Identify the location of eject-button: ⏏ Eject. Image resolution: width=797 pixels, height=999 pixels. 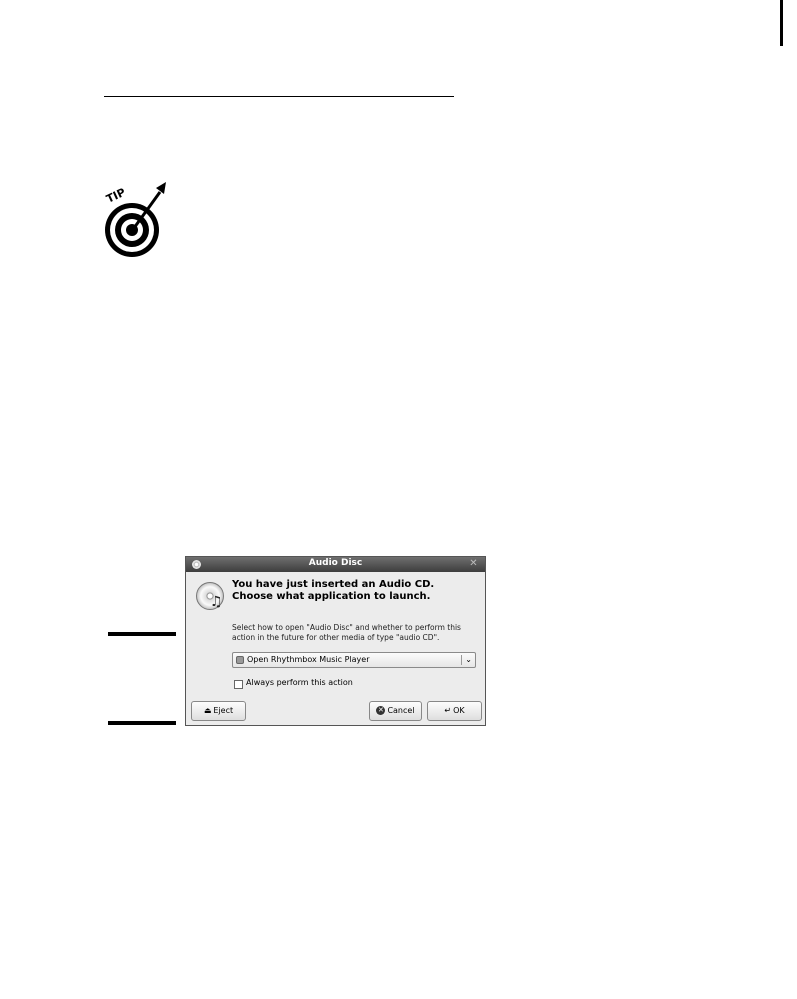
(218, 711).